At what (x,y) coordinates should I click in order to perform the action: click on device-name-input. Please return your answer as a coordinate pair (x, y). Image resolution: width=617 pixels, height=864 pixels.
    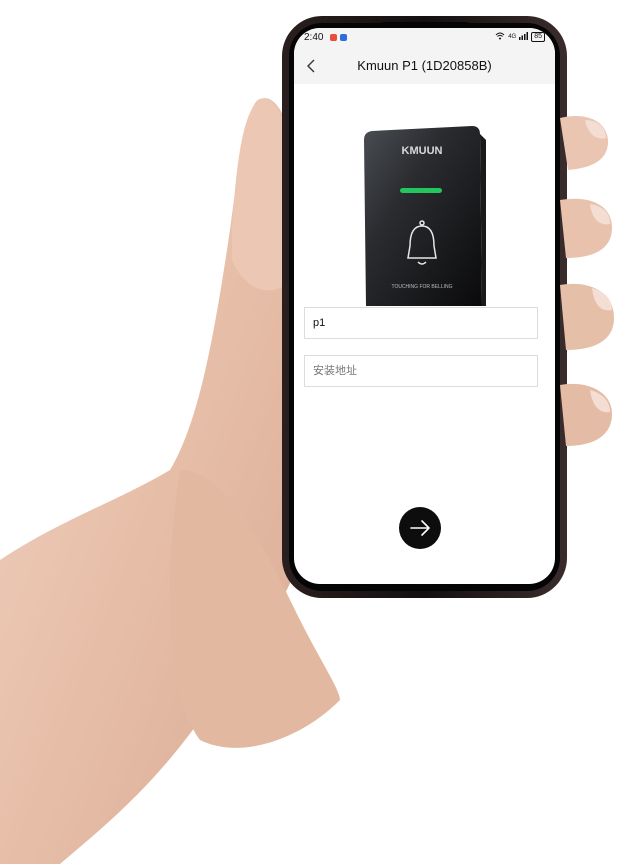
    Looking at the image, I should click on (421, 323).